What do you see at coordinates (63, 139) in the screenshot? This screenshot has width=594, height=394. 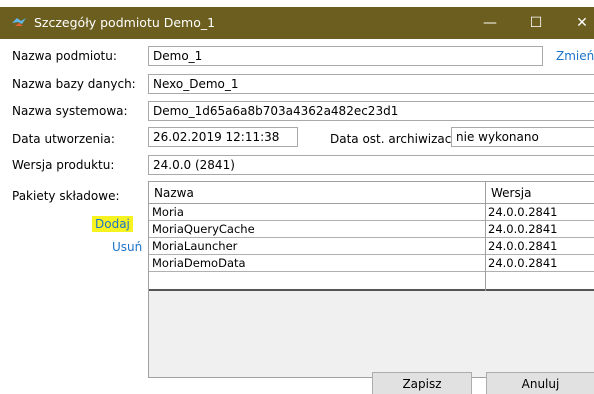 I see `data-utworzenia-label: Data utworzenia:` at bounding box center [63, 139].